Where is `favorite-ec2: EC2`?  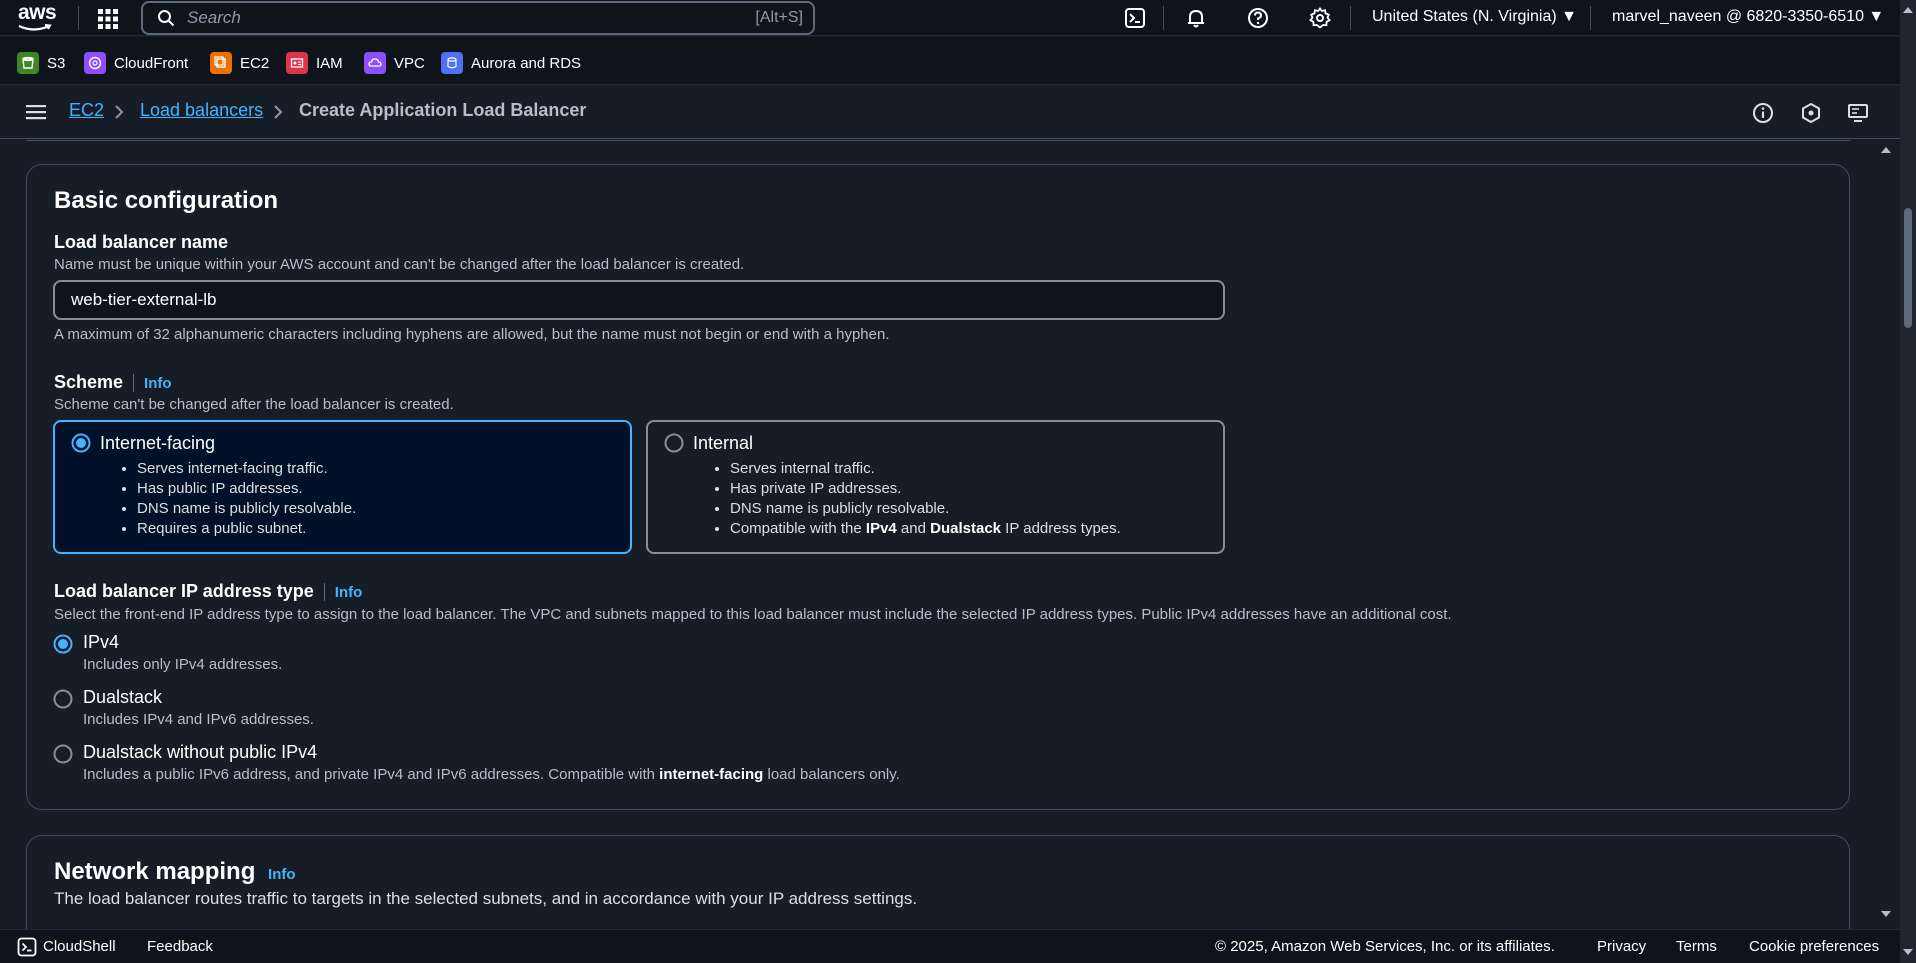
favorite-ec2: EC2 is located at coordinates (239, 63).